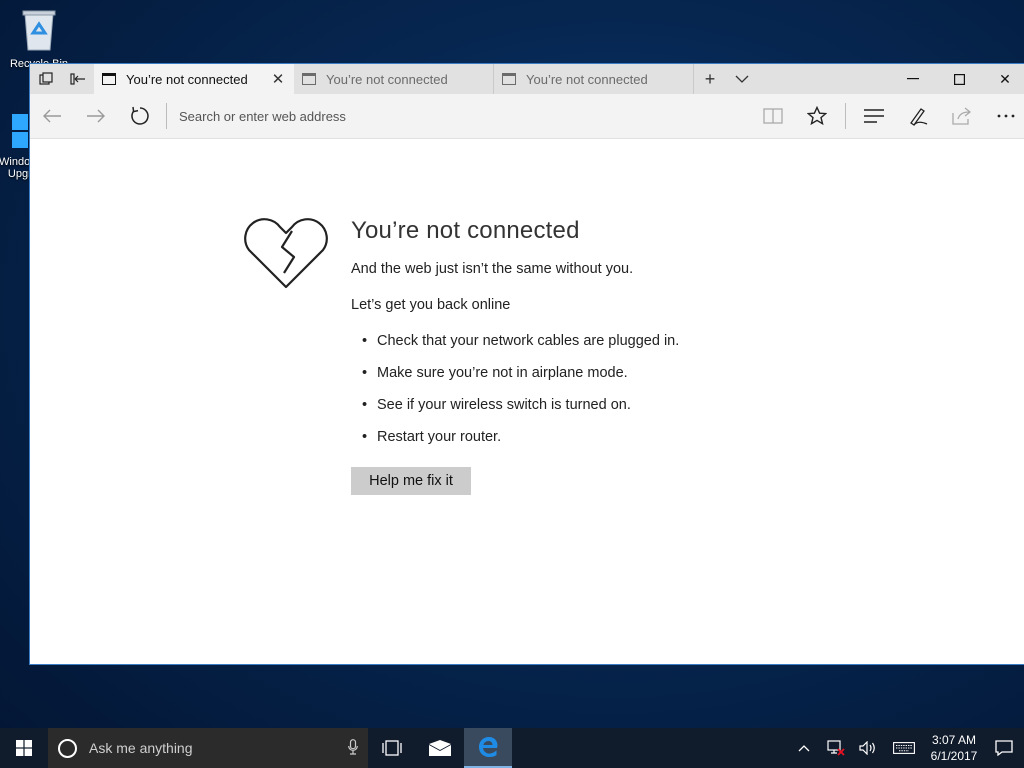 Image resolution: width=1024 pixels, height=768 pixels. Describe the element at coordinates (78, 79) in the screenshot. I see `tabs-aside-icon` at that location.